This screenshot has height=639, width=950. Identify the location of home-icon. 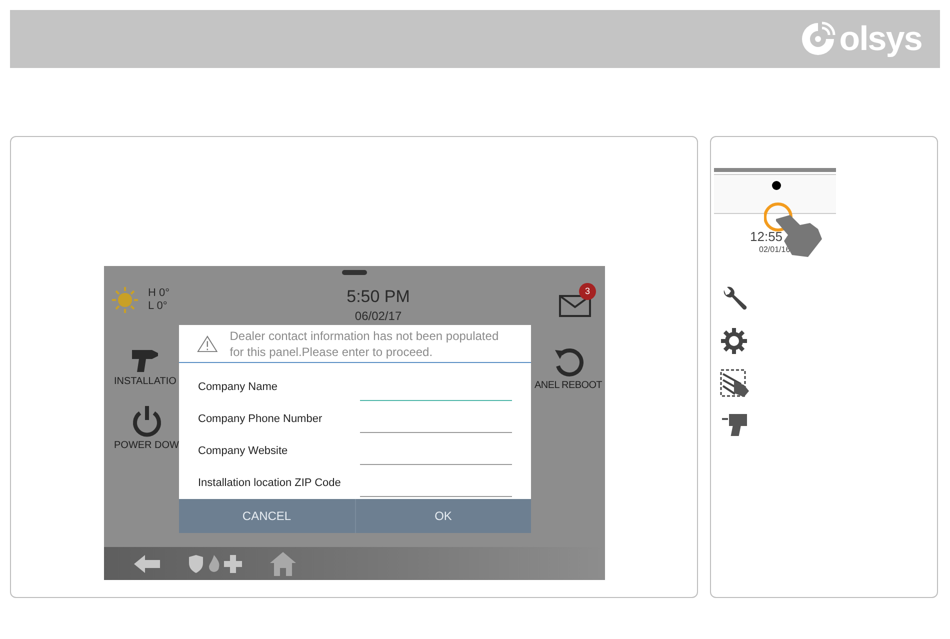
(283, 564).